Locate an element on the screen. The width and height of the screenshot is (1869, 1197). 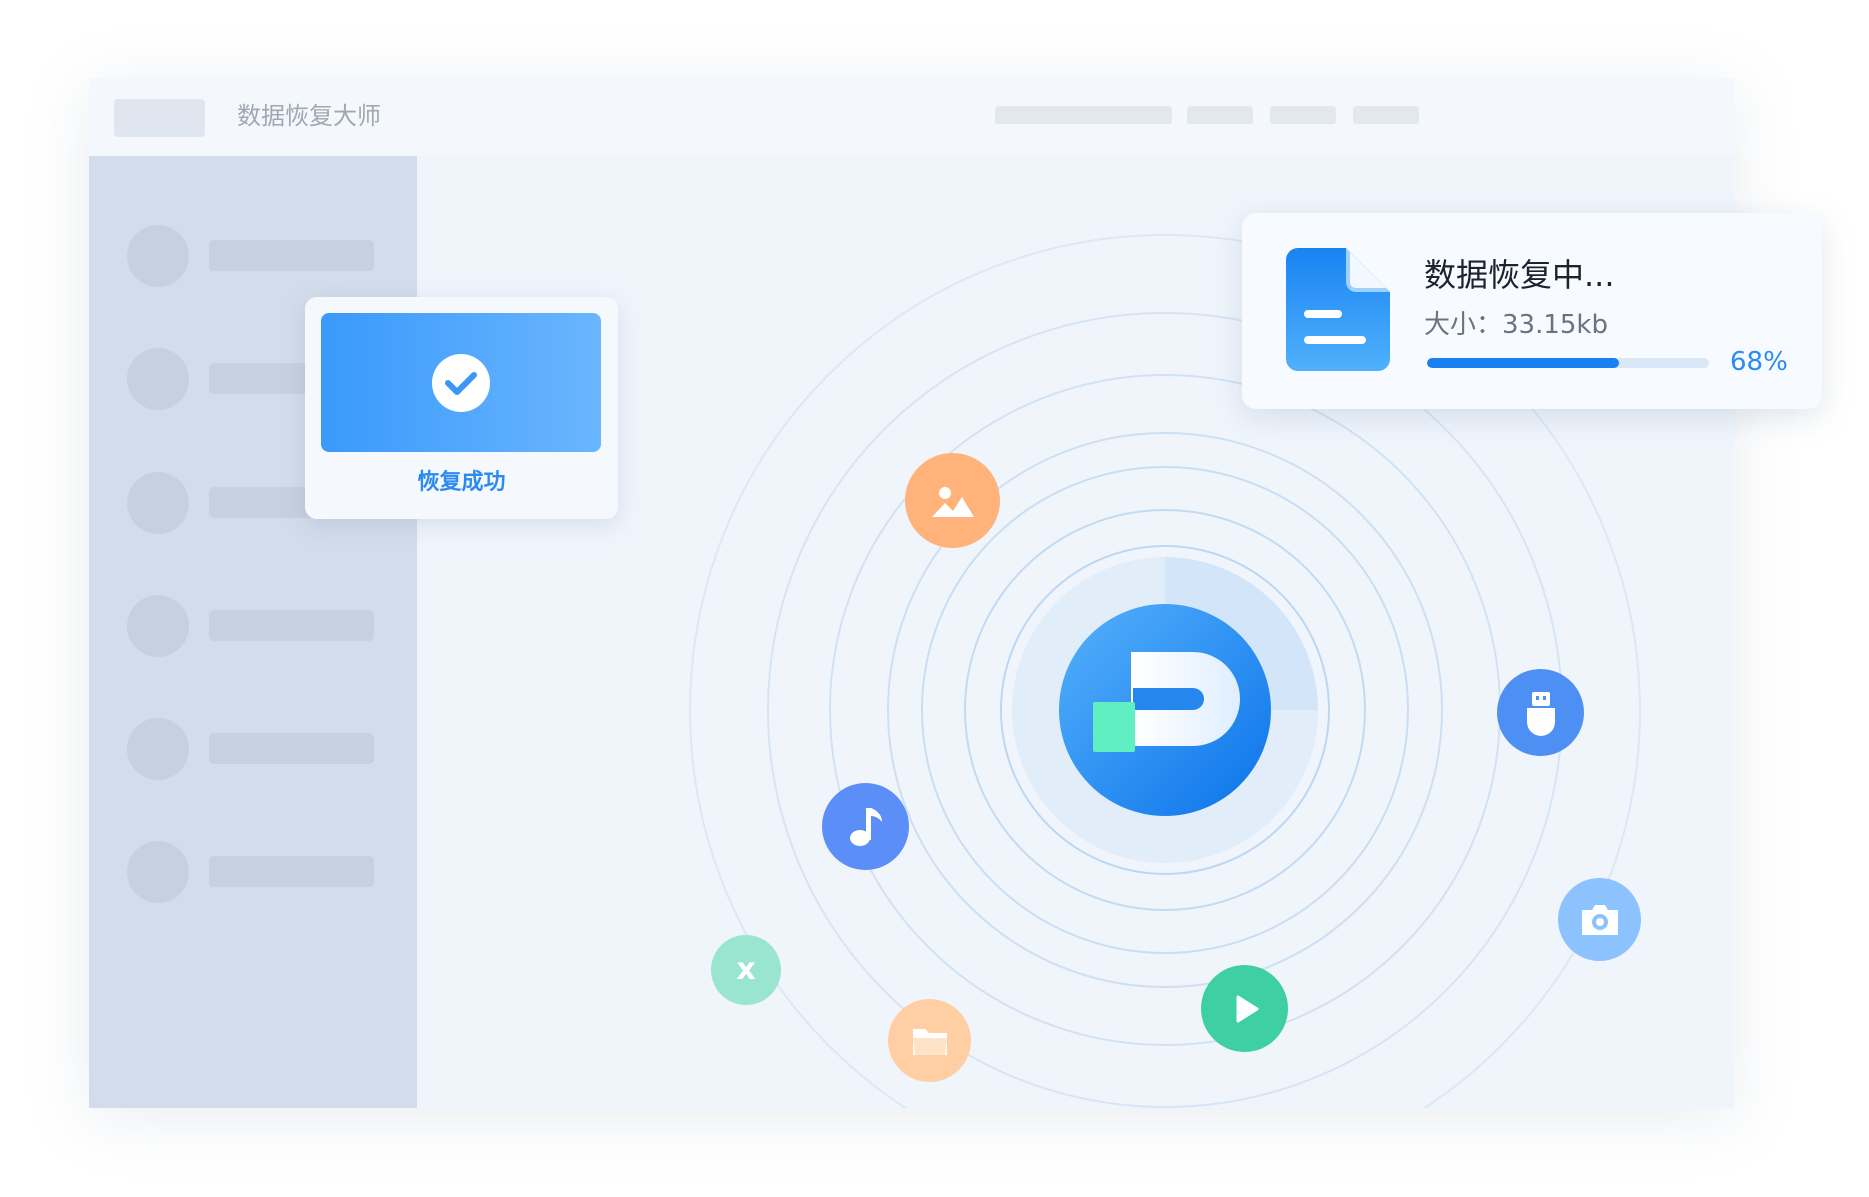
image-icon is located at coordinates (952, 500).